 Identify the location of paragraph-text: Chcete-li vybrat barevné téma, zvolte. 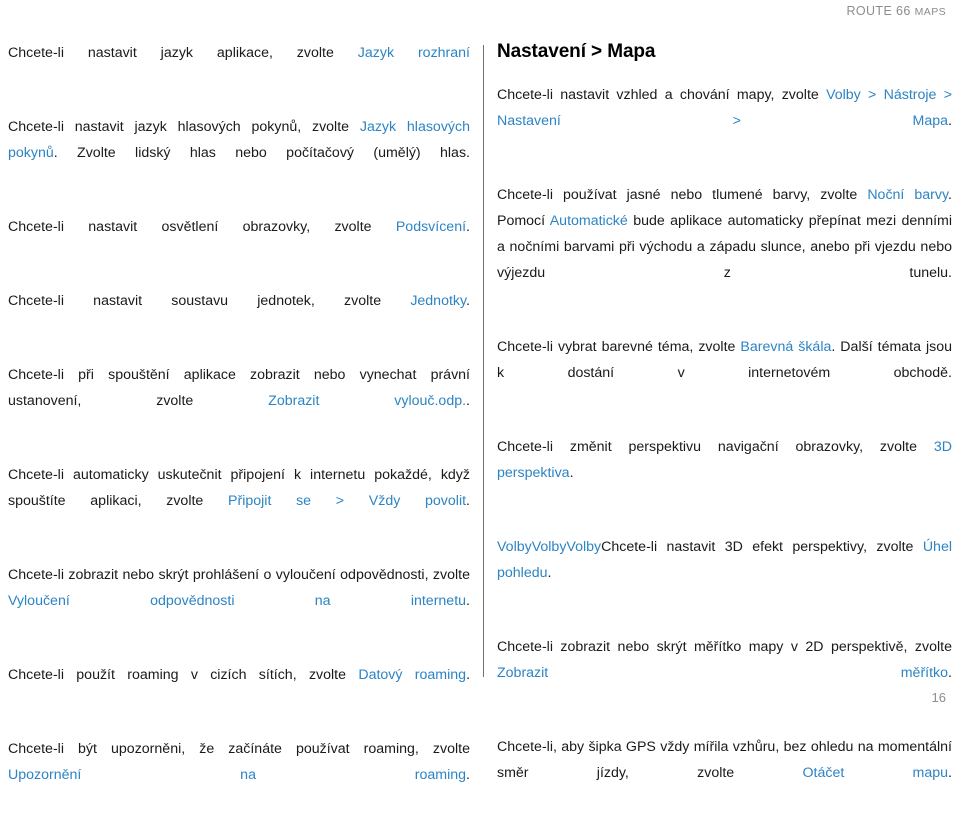
(619, 347).